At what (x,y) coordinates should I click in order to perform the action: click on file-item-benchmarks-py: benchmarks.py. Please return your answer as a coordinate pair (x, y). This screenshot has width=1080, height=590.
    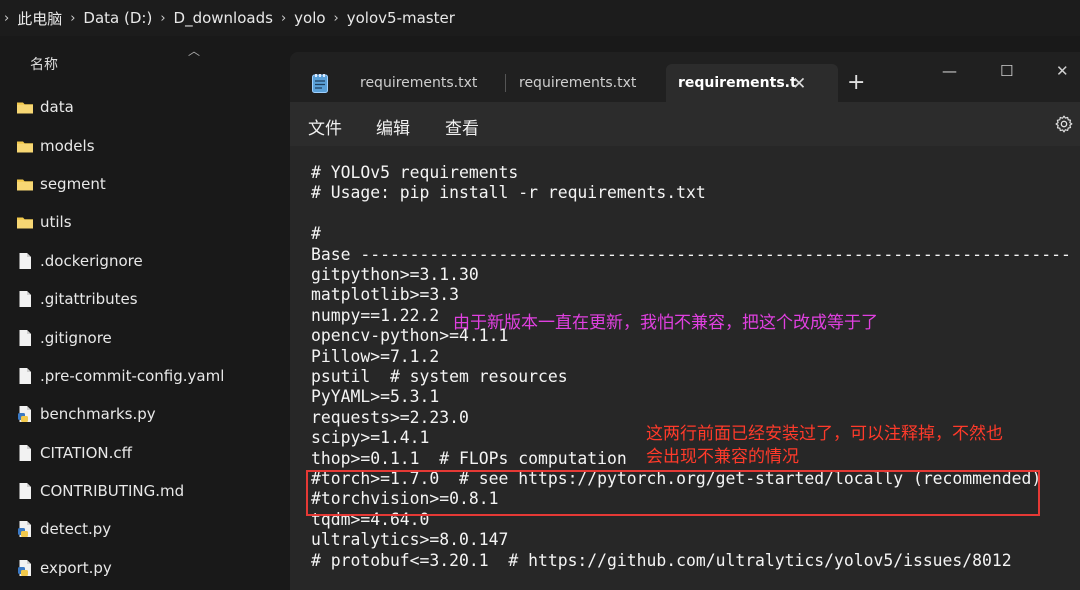
    Looking at the image, I should click on (145, 414).